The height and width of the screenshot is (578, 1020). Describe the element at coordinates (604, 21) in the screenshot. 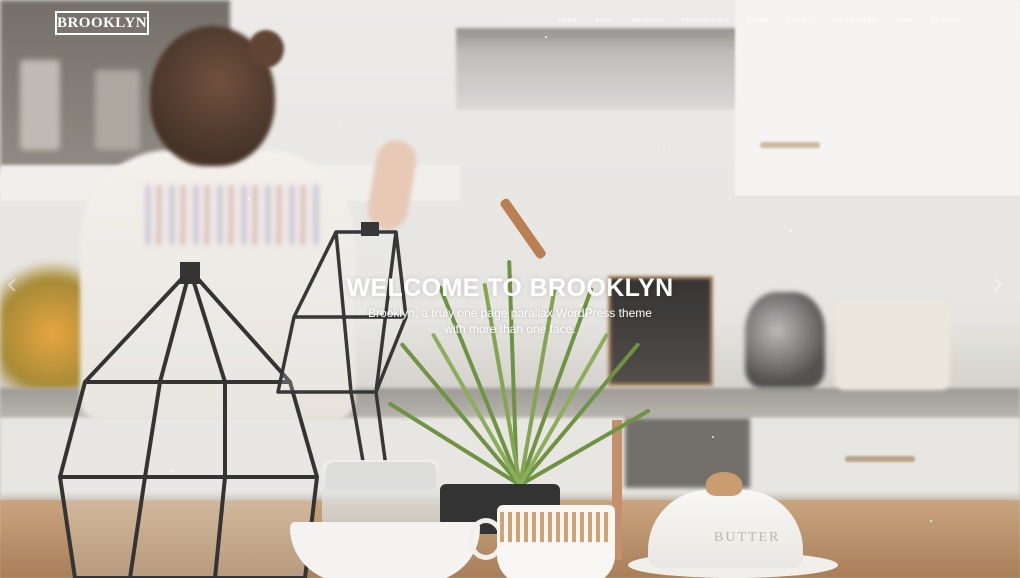

I see `nav-blog: BLOG` at that location.